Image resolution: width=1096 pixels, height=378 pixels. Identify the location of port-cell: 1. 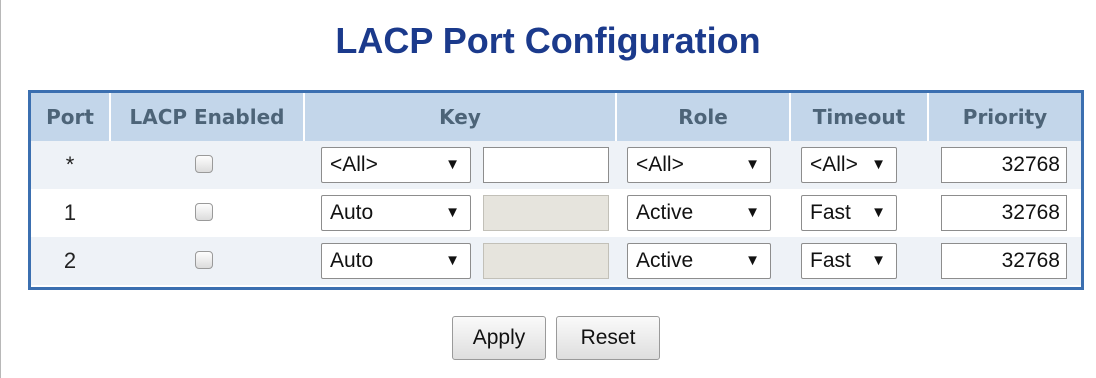
(70, 212).